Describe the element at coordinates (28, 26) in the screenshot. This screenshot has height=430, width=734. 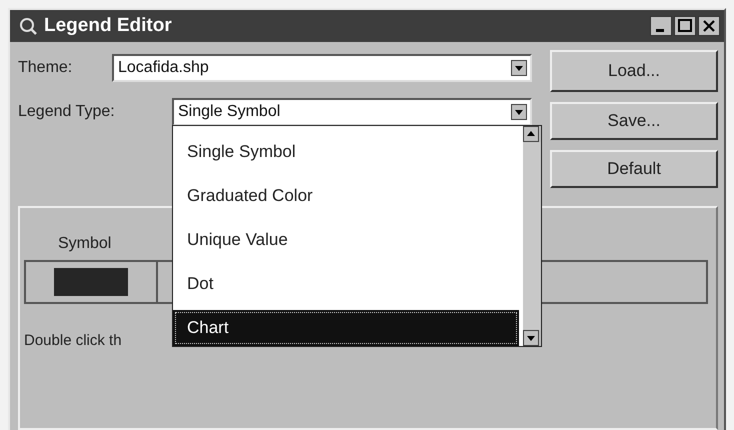
I see `magnifier-icon` at that location.